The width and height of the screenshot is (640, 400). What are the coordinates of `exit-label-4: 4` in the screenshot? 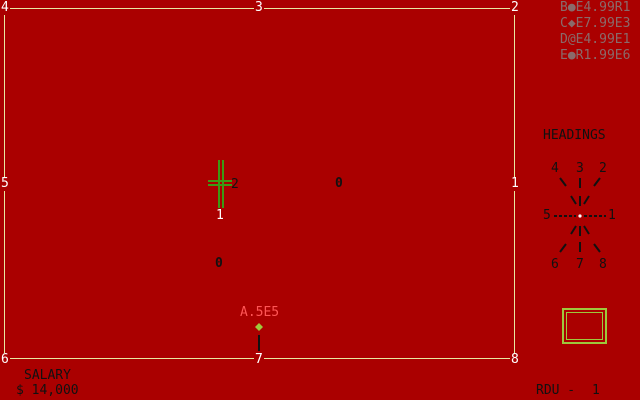 It's located at (5, 7).